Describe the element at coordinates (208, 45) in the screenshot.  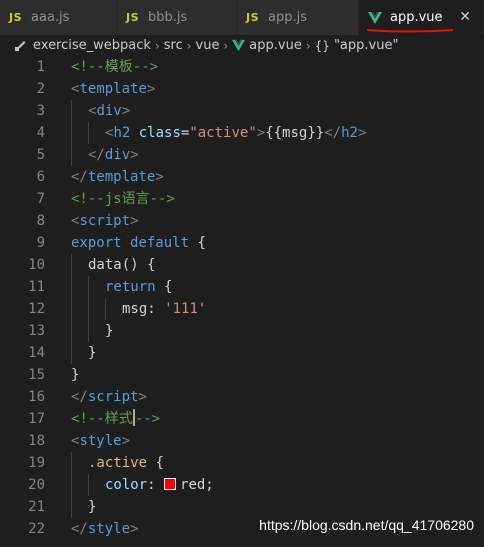
I see `breadcrumb-item: vue` at that location.